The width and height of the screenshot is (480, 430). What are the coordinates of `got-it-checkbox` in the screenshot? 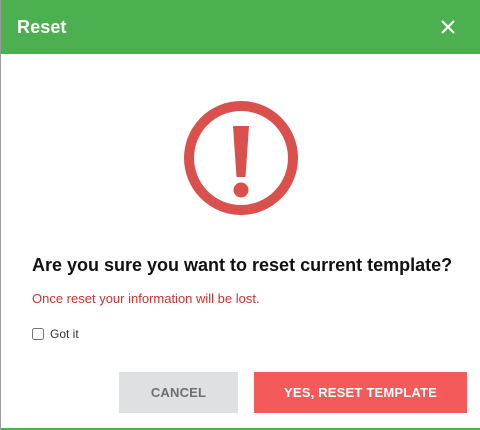 It's located at (38, 334).